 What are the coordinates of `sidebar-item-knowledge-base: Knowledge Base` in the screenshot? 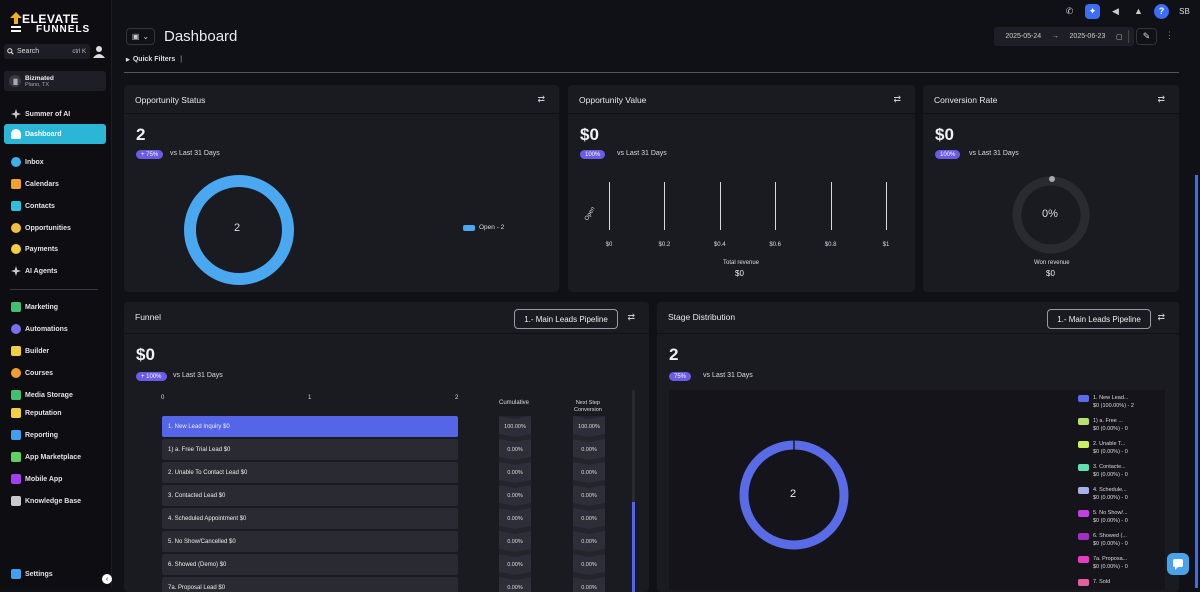 It's located at (55, 501).